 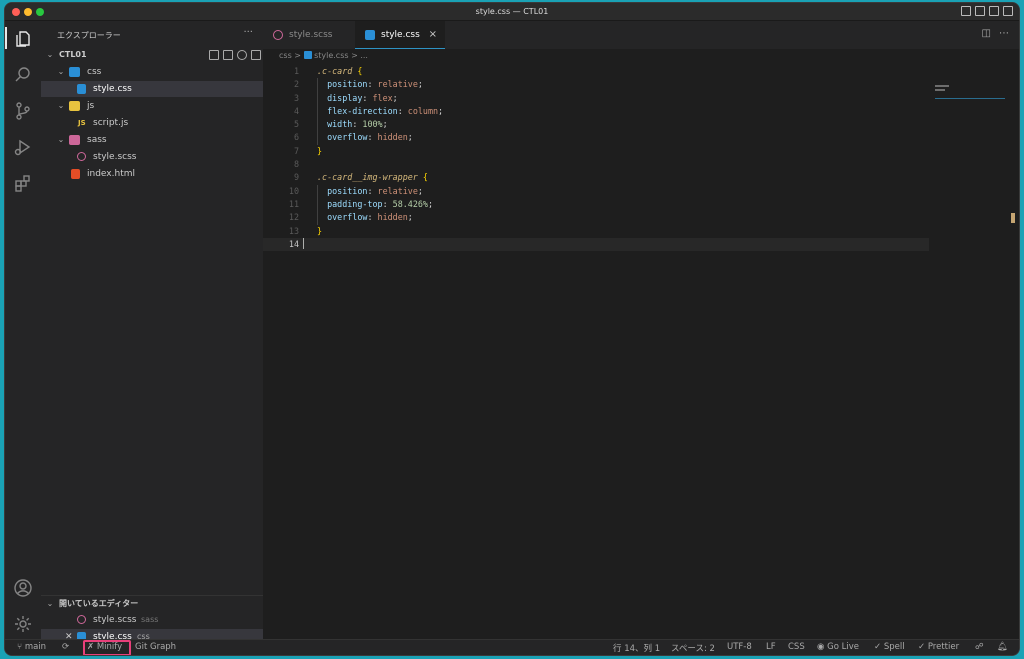 I want to click on text-cursor, so click(x=303, y=243).